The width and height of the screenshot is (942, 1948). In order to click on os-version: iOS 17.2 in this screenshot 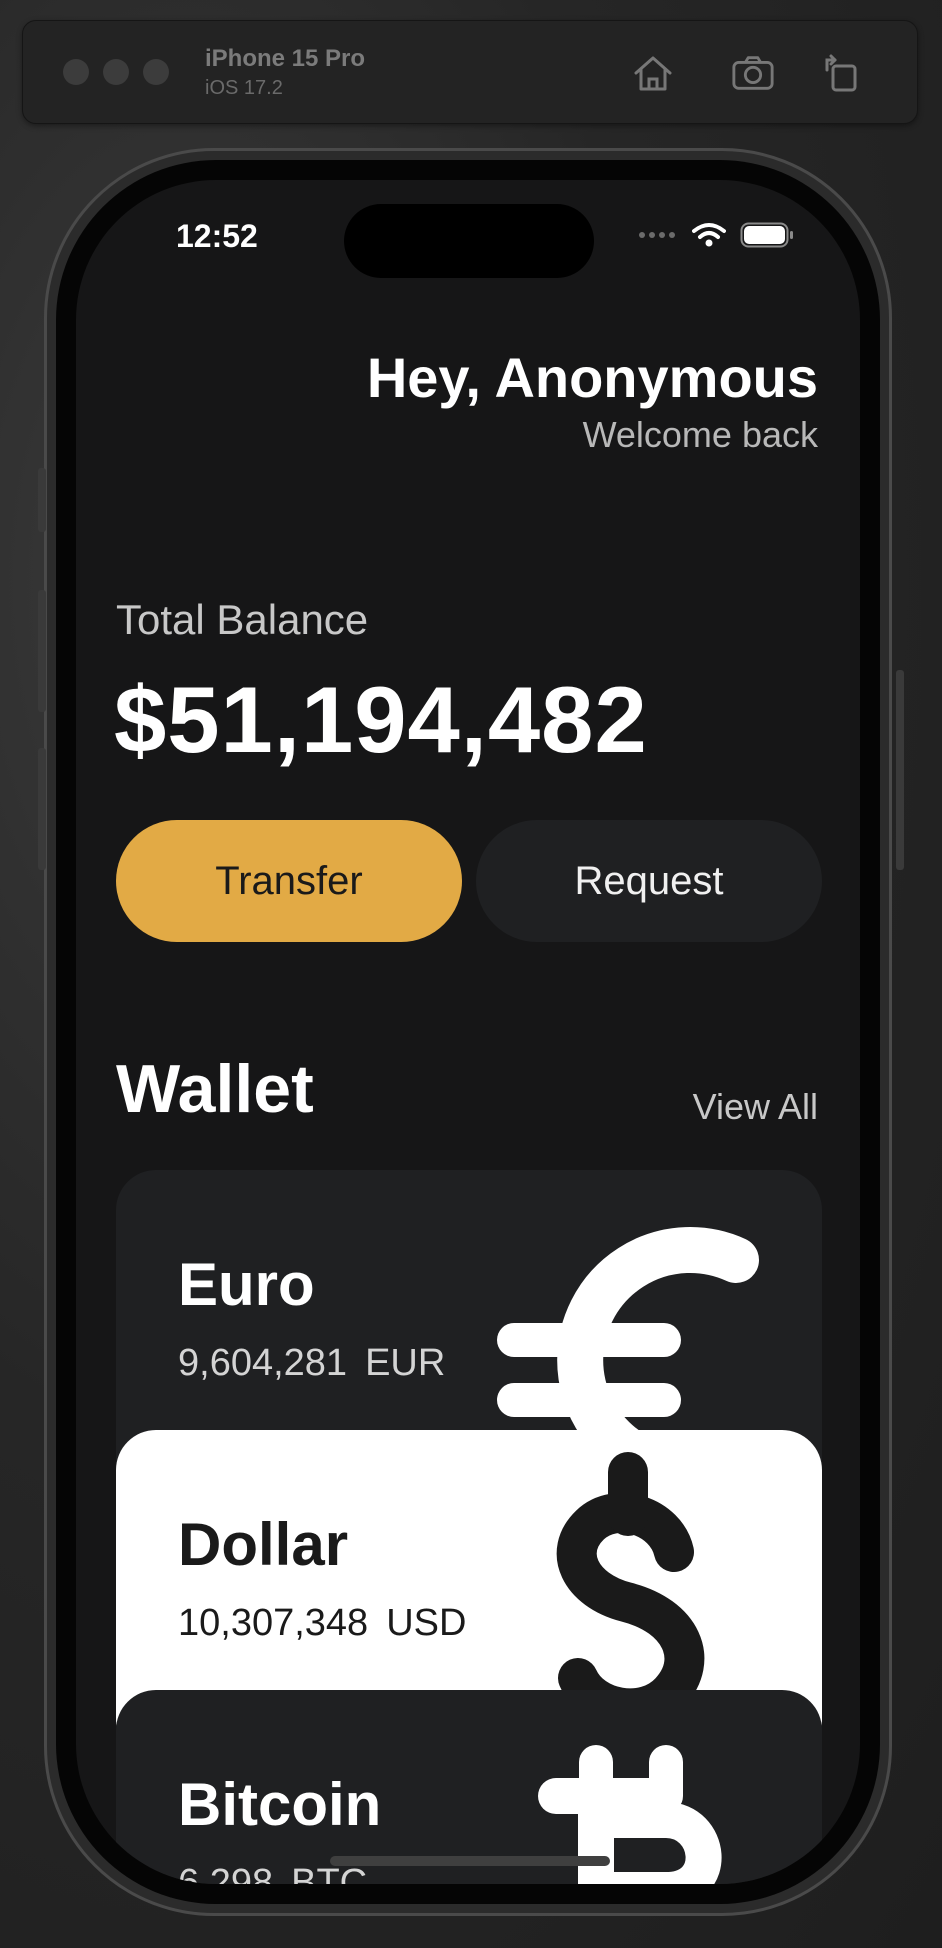, I will do `click(244, 88)`.